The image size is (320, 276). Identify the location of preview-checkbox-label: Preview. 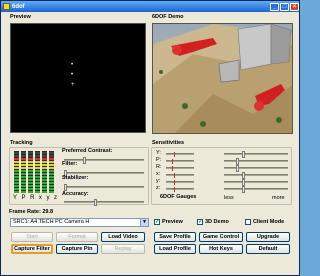
(172, 222).